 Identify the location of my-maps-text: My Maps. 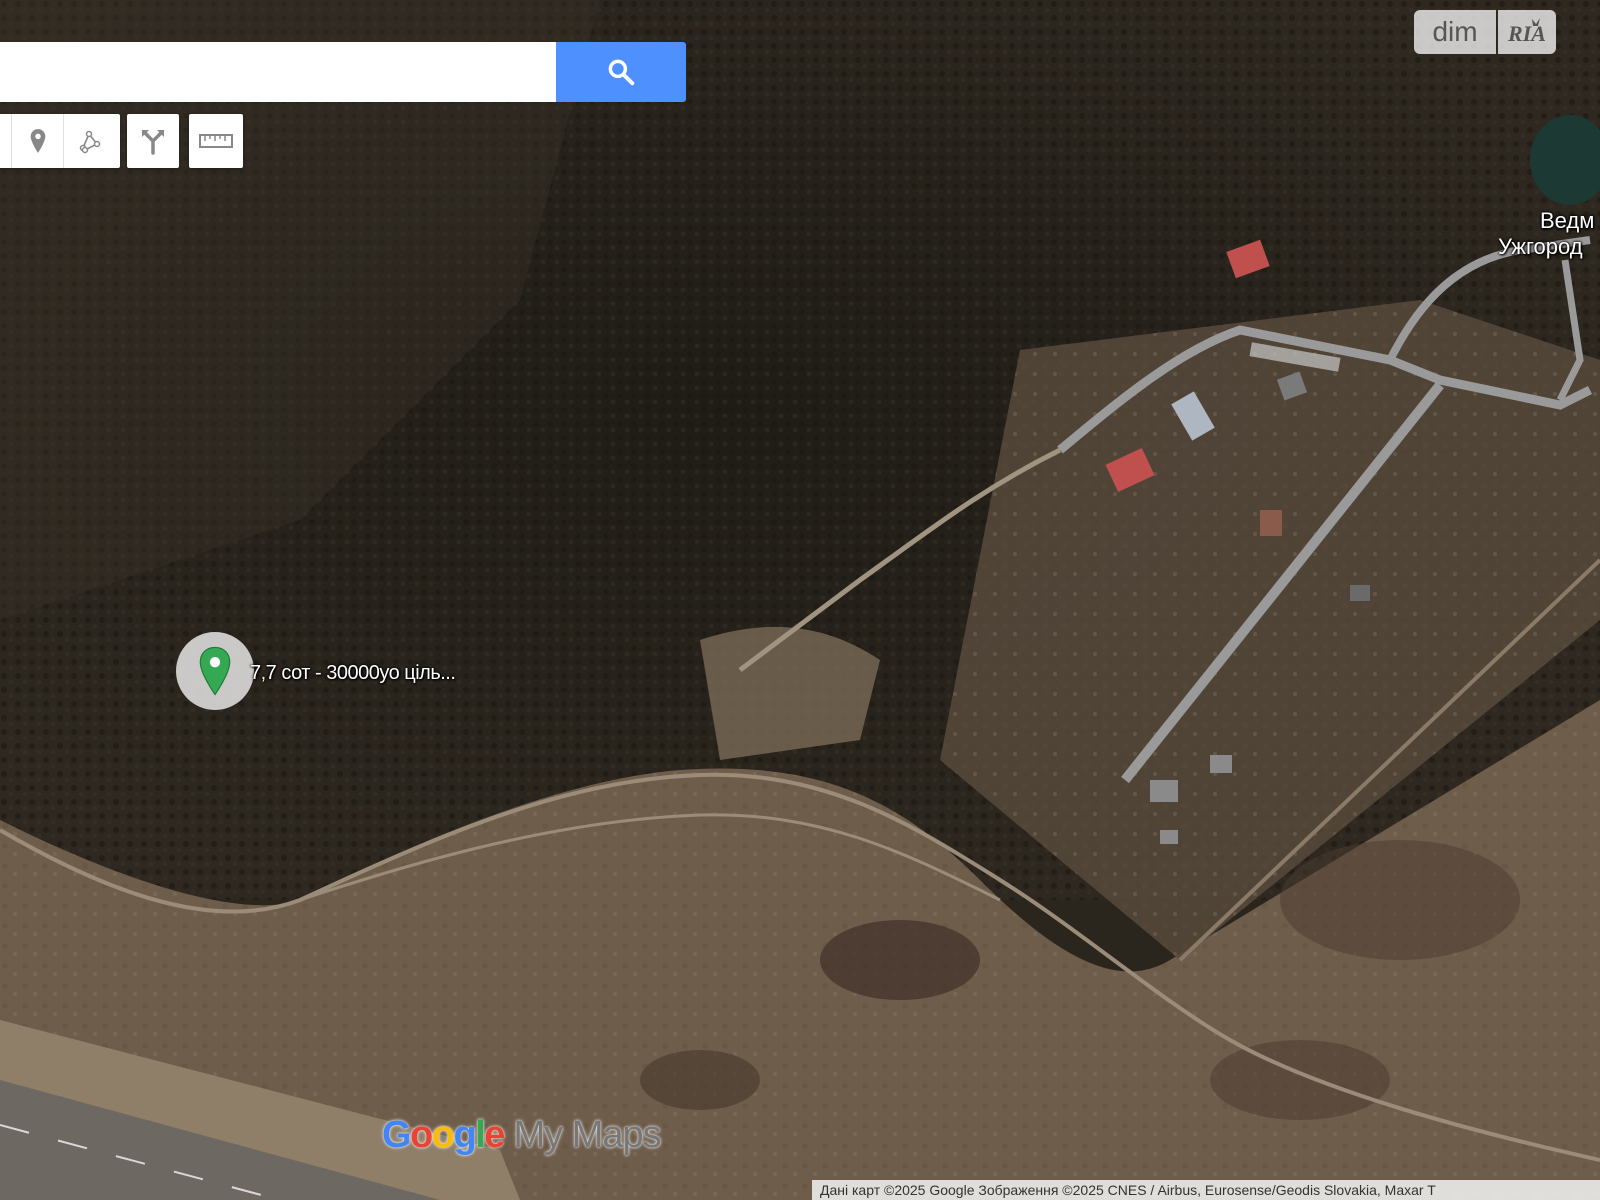
(582, 1135).